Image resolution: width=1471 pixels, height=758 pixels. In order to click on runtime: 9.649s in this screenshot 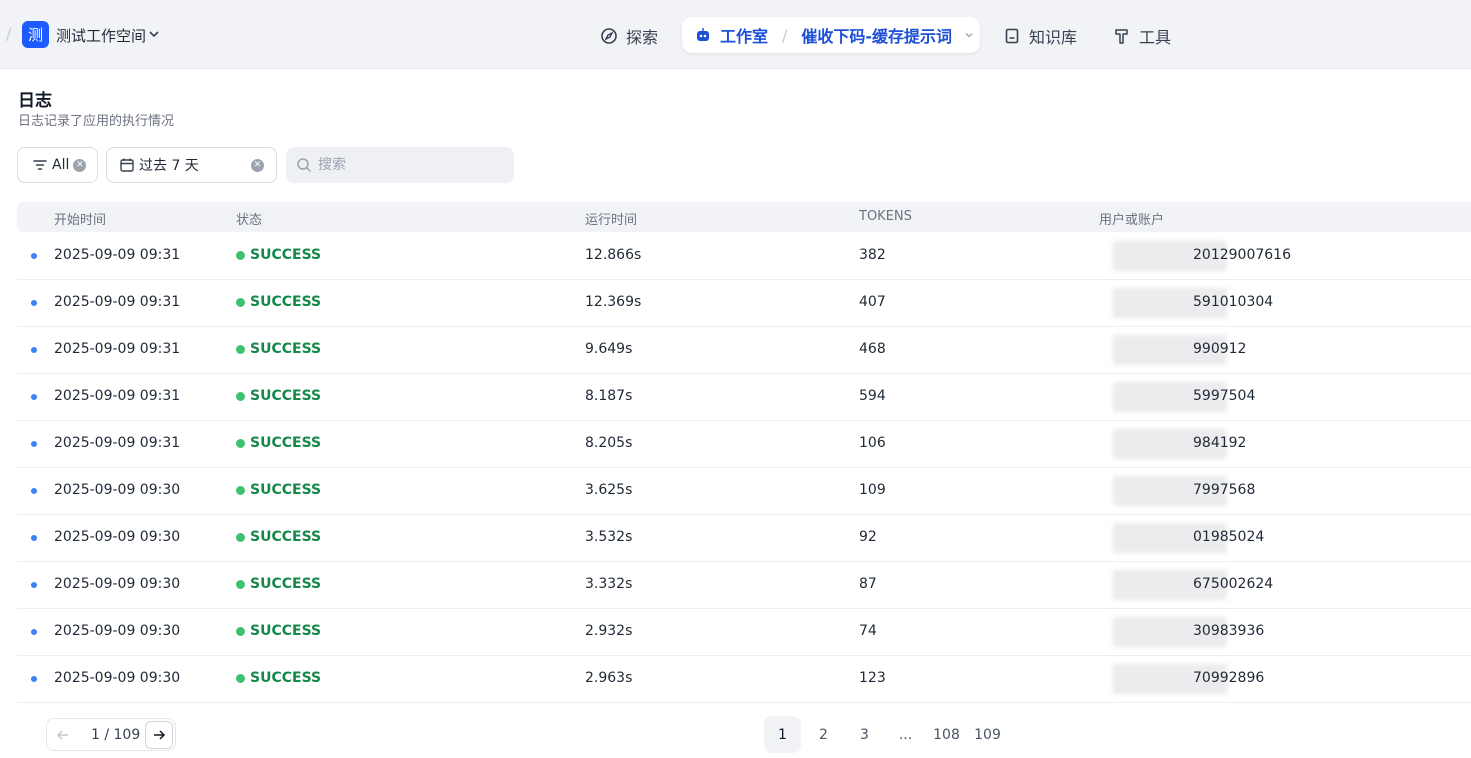, I will do `click(609, 349)`.